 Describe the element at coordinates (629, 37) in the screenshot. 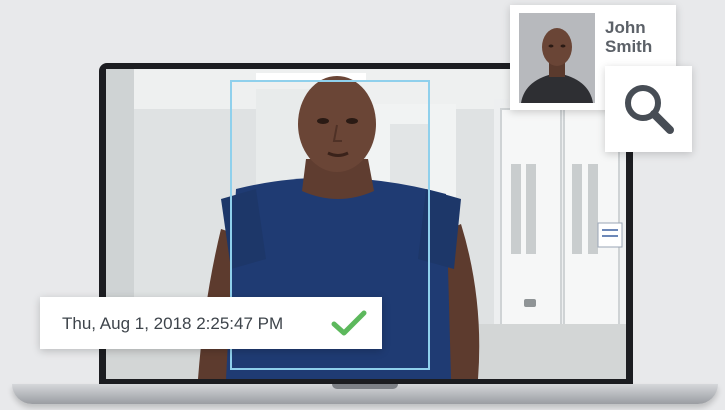

I see `match-name: John Smith` at that location.